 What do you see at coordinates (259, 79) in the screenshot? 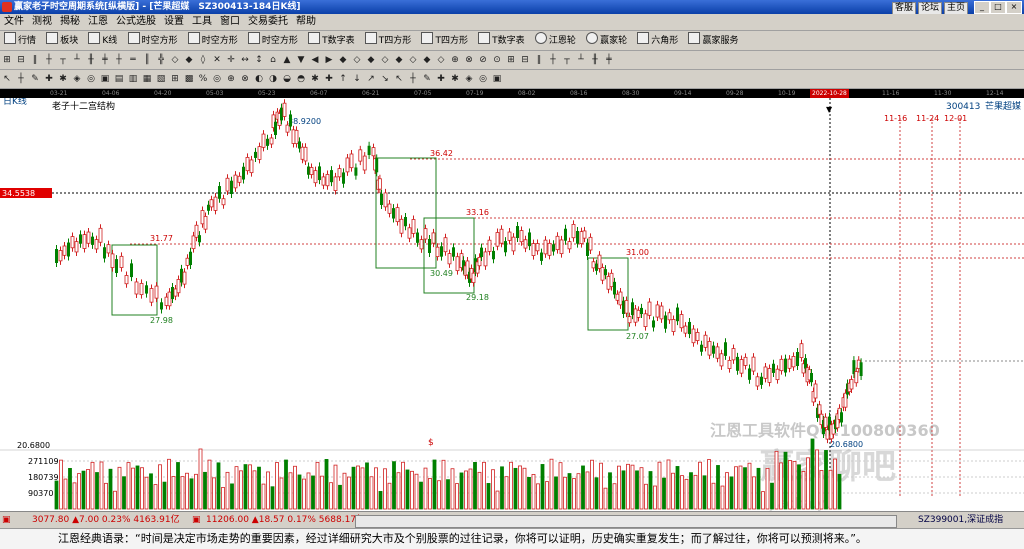
I see `analysis-tool-icon: ◐` at bounding box center [259, 79].